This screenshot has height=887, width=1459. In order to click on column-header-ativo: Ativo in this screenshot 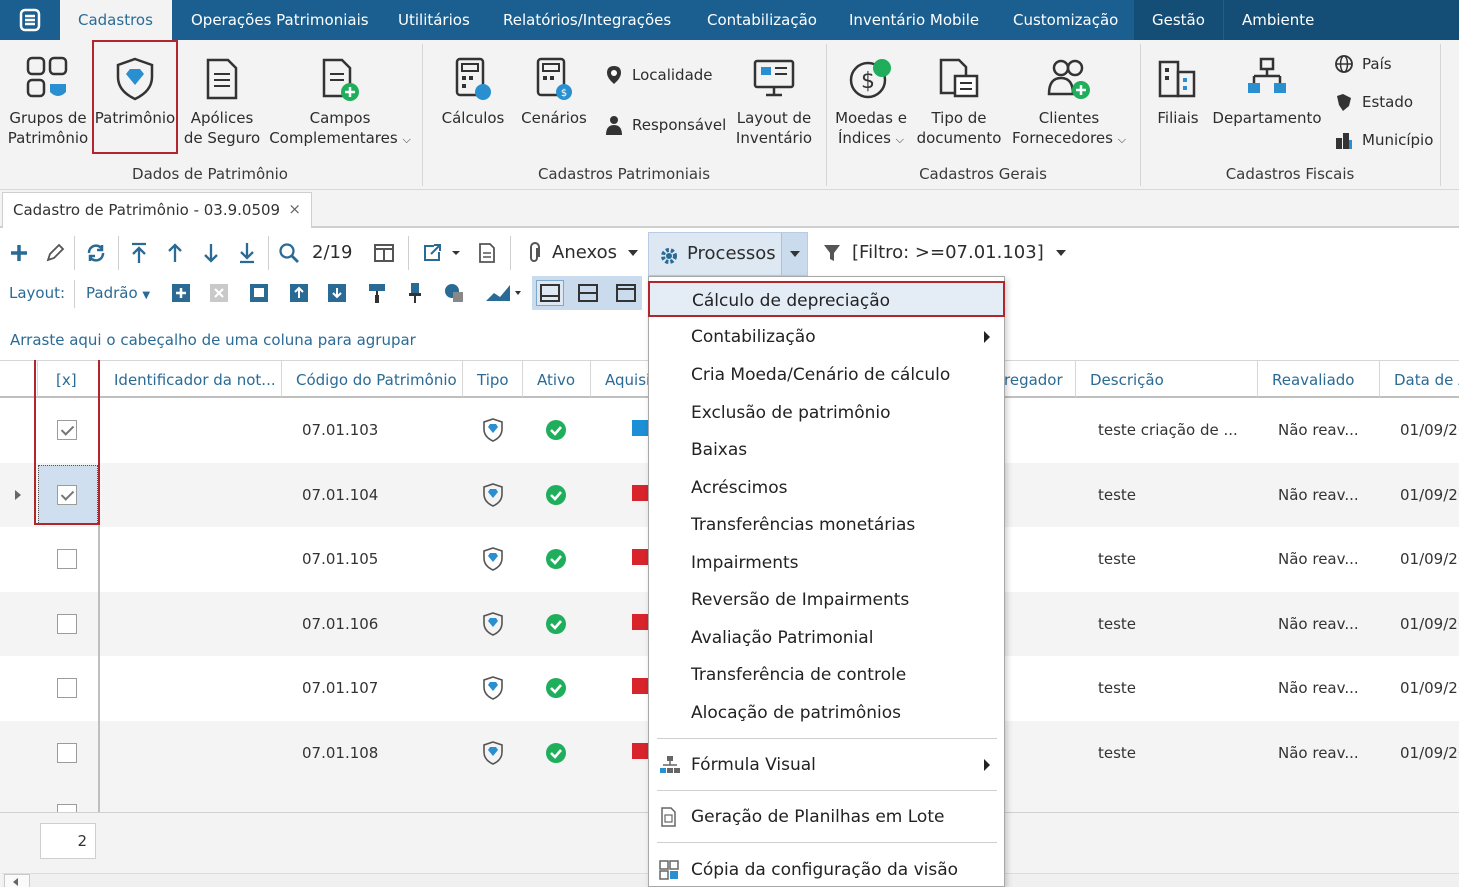, I will do `click(557, 379)`.